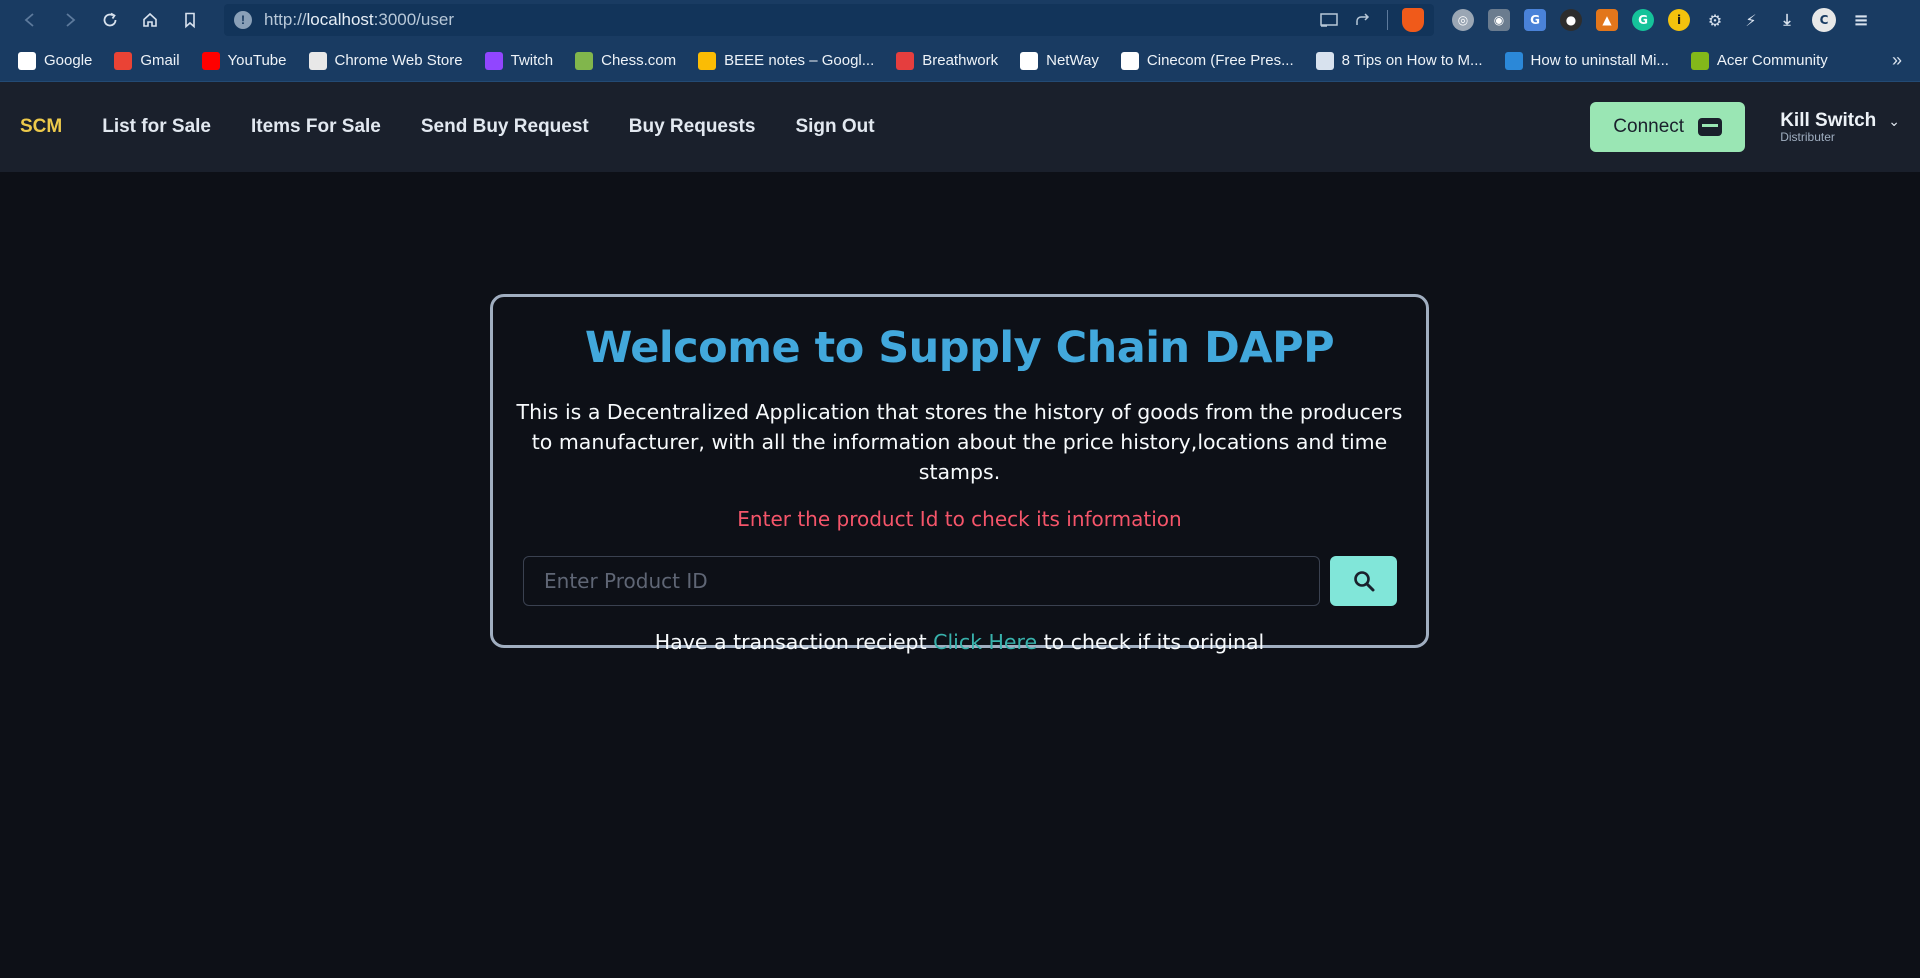 Image resolution: width=1920 pixels, height=978 pixels. What do you see at coordinates (30, 20) in the screenshot?
I see `back-icon` at bounding box center [30, 20].